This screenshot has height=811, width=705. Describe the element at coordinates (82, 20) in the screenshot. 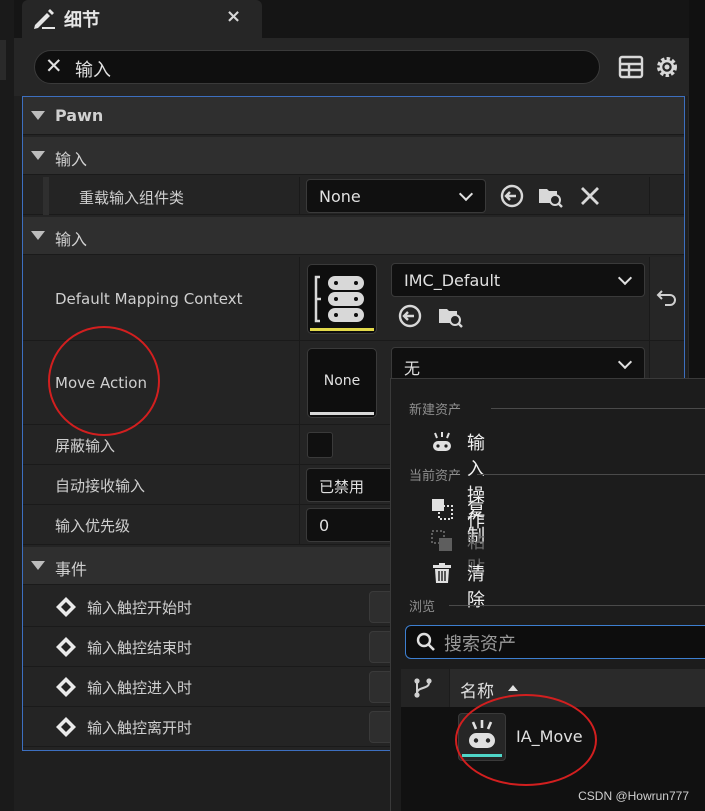

I see `tab-title: 细节` at that location.